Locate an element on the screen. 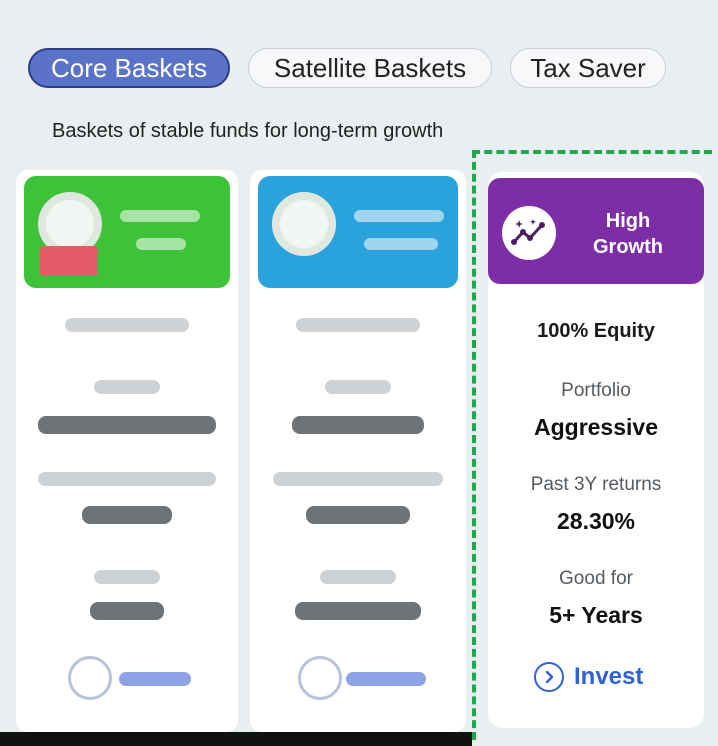 Image resolution: width=718 pixels, height=746 pixels. card-header: High Growth is located at coordinates (596, 231).